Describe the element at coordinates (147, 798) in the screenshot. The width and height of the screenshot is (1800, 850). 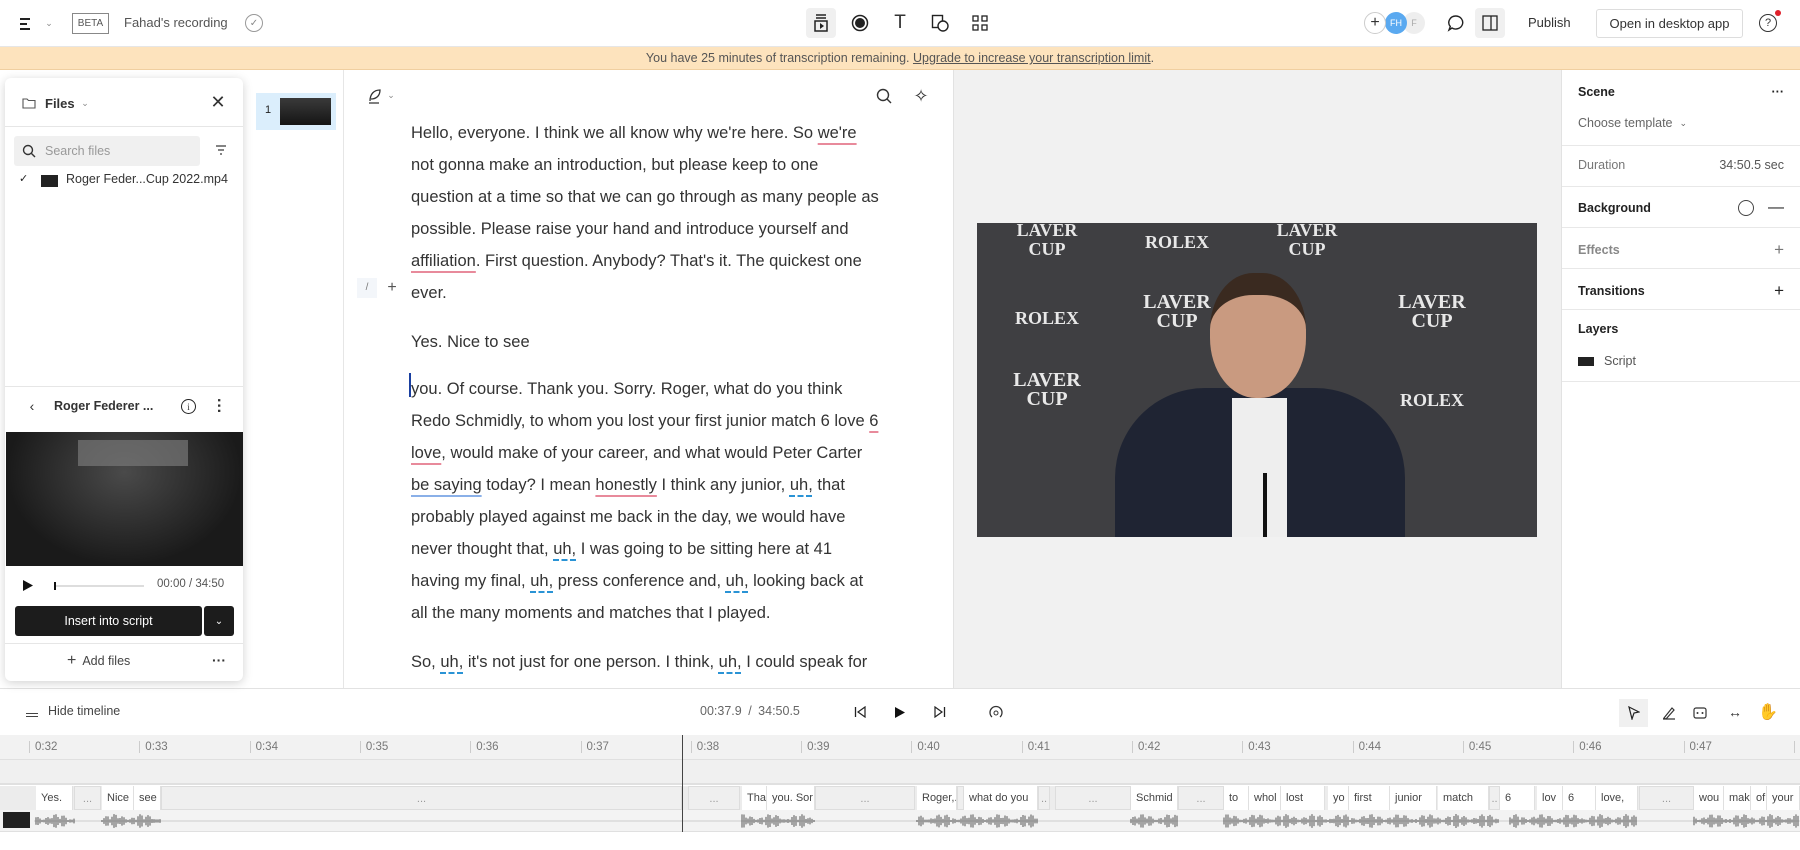
I see `word-tile: see` at that location.